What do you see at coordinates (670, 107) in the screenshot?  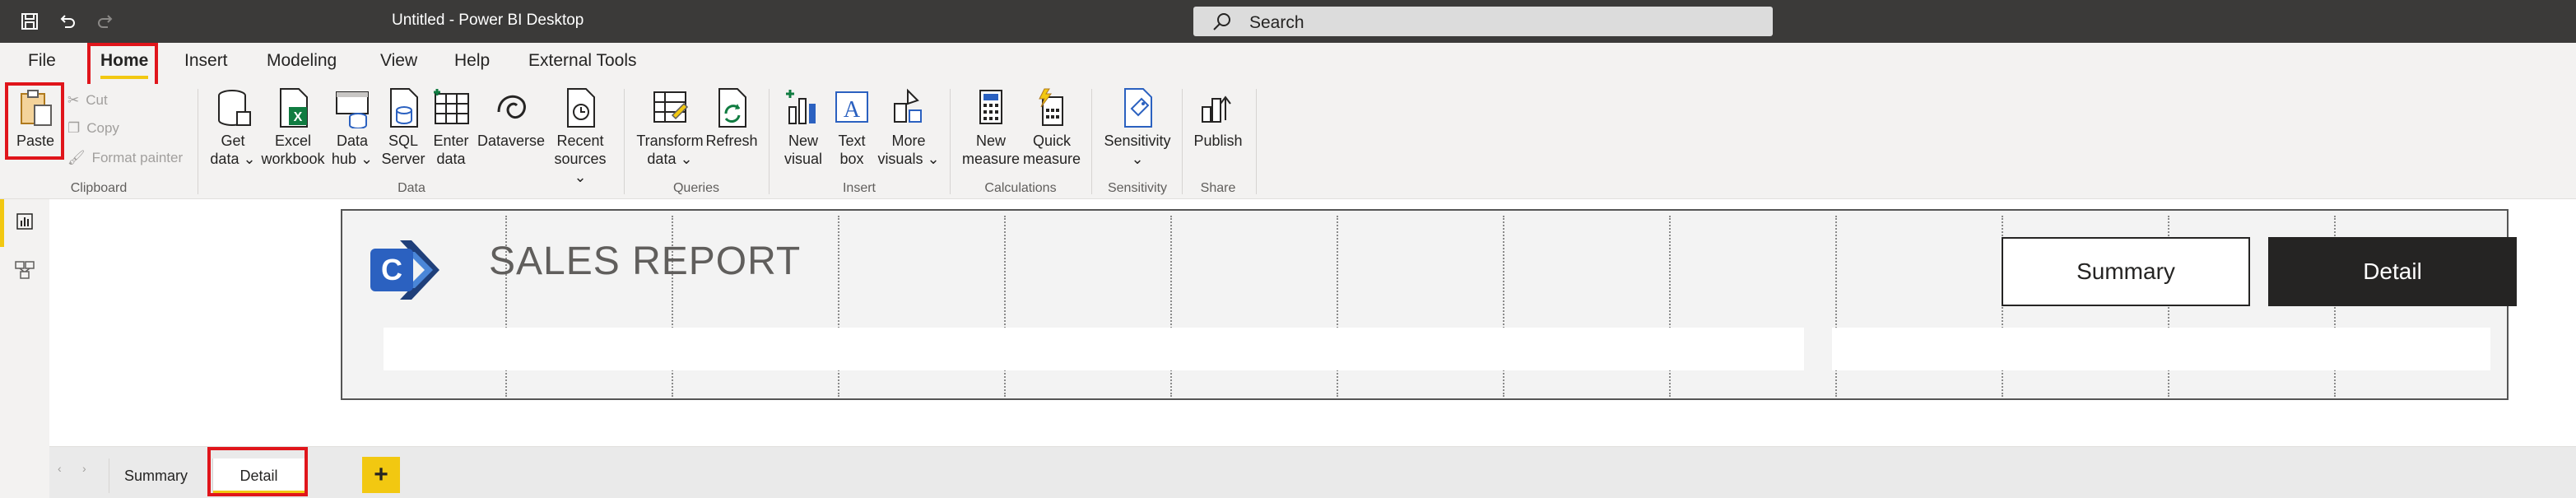 I see `transform-data-icon` at bounding box center [670, 107].